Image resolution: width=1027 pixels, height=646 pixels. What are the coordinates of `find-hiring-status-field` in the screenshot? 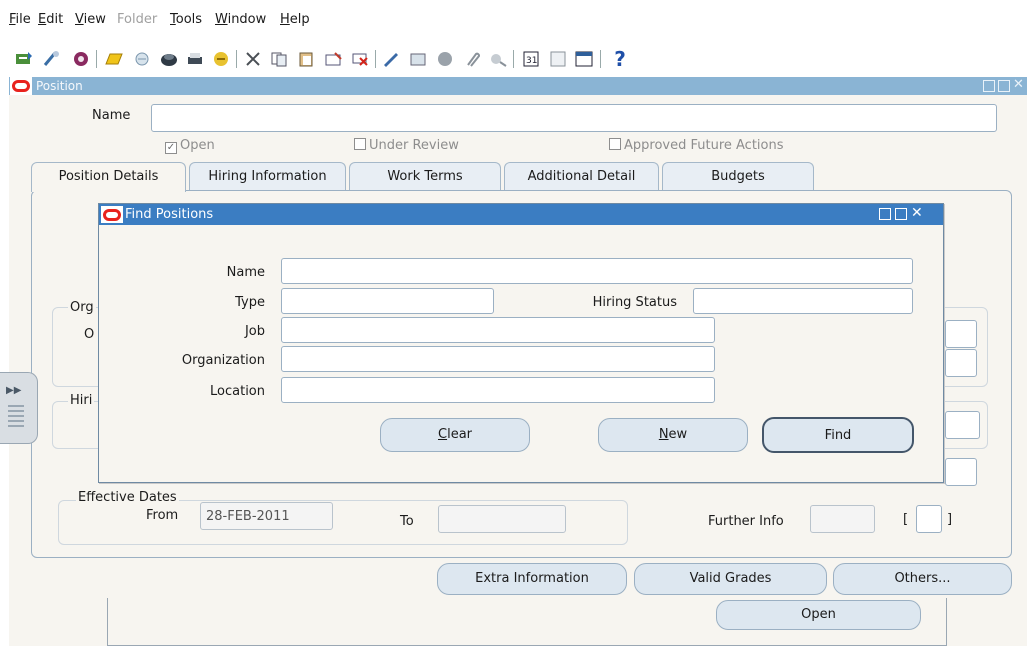 It's located at (803, 301).